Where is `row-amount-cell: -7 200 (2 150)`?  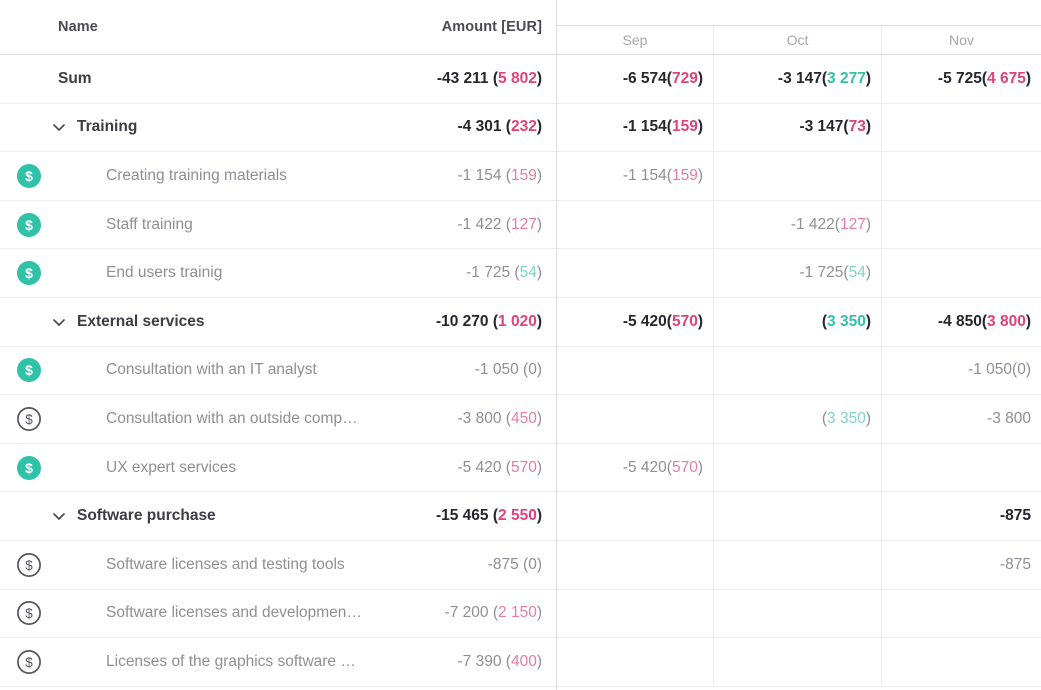
row-amount-cell: -7 200 (2 150) is located at coordinates (495, 613).